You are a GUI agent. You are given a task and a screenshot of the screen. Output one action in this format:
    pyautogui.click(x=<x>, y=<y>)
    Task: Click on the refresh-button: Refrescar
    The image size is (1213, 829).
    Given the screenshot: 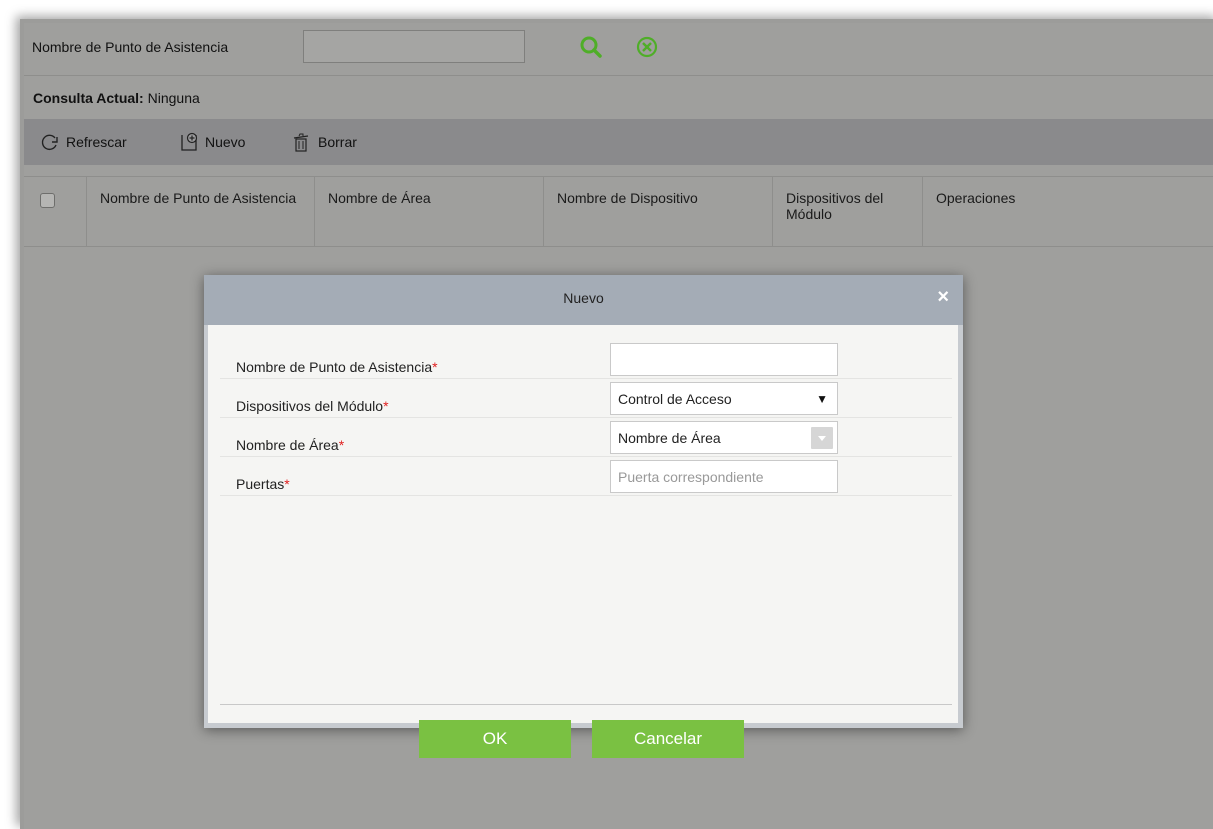 What is the action you would take?
    pyautogui.click(x=83, y=142)
    